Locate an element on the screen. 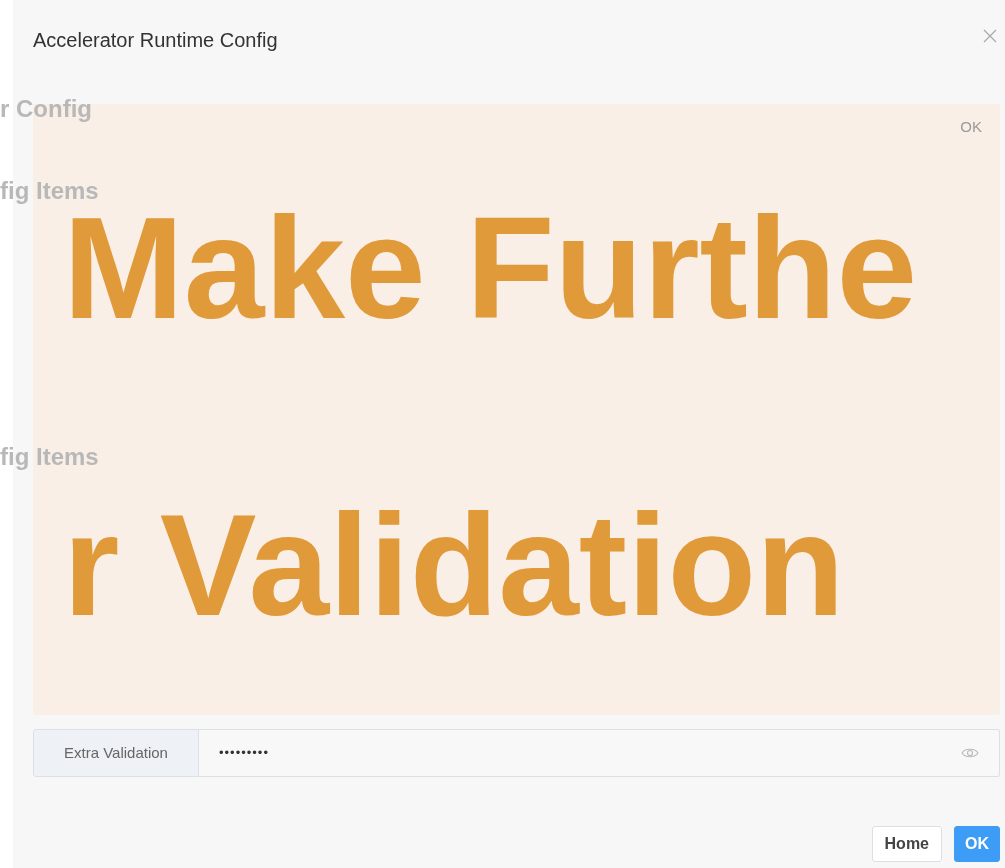 This screenshot has width=1005, height=868. faded-heading: r Config is located at coordinates (46, 109).